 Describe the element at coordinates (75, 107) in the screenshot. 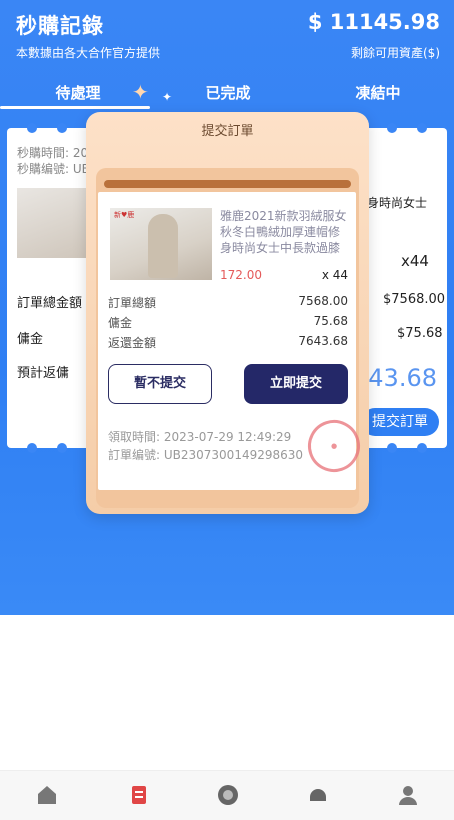

I see `active-tab-indicator` at that location.